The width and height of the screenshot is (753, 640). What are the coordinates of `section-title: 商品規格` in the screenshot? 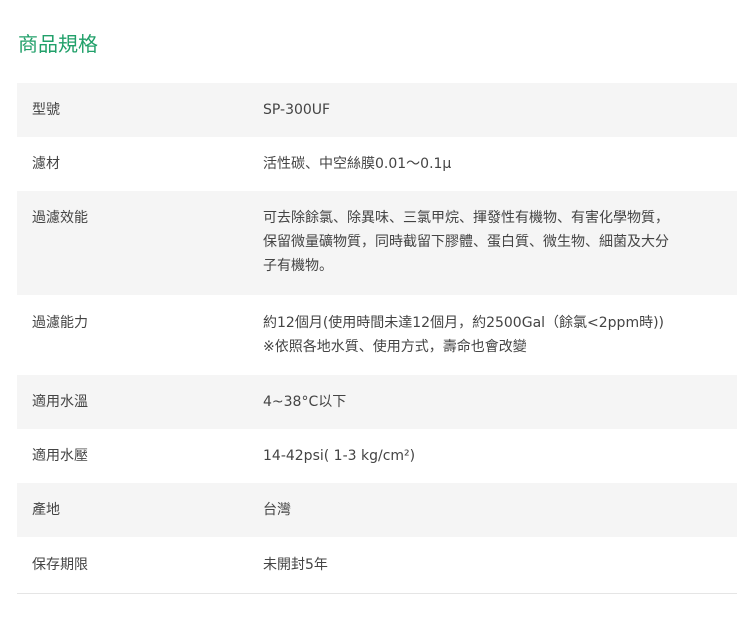 It's located at (58, 44).